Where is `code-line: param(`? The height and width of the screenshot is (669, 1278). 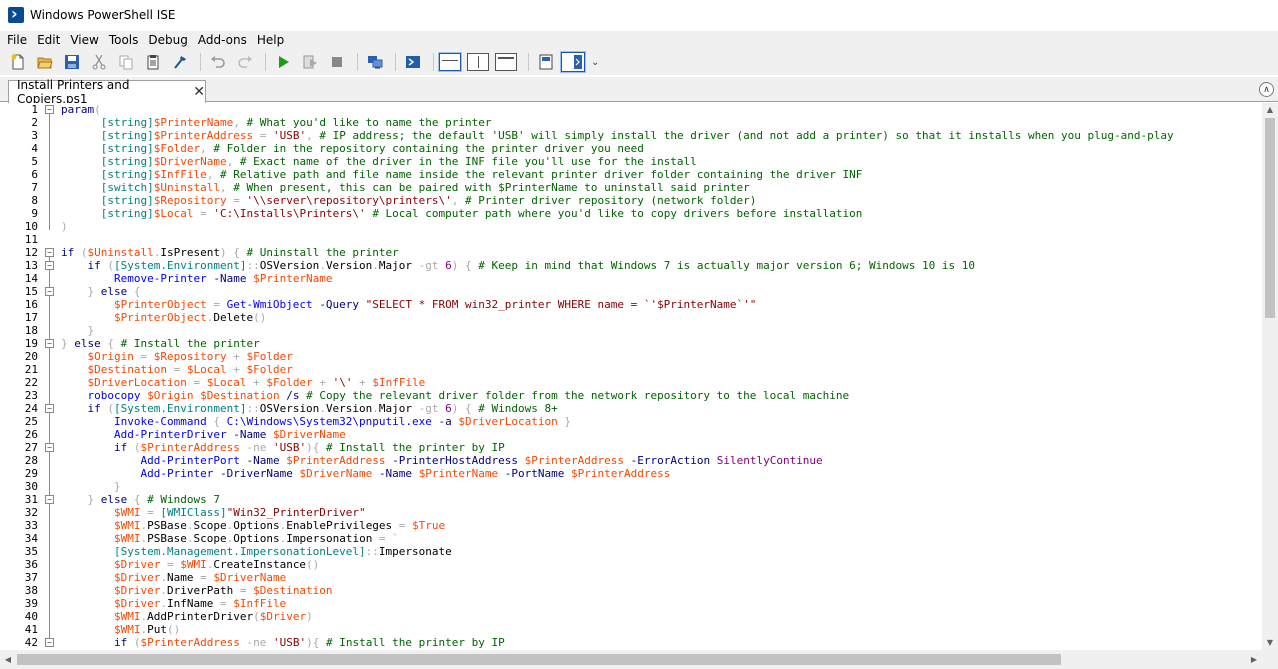 code-line: param( is located at coordinates (661, 109).